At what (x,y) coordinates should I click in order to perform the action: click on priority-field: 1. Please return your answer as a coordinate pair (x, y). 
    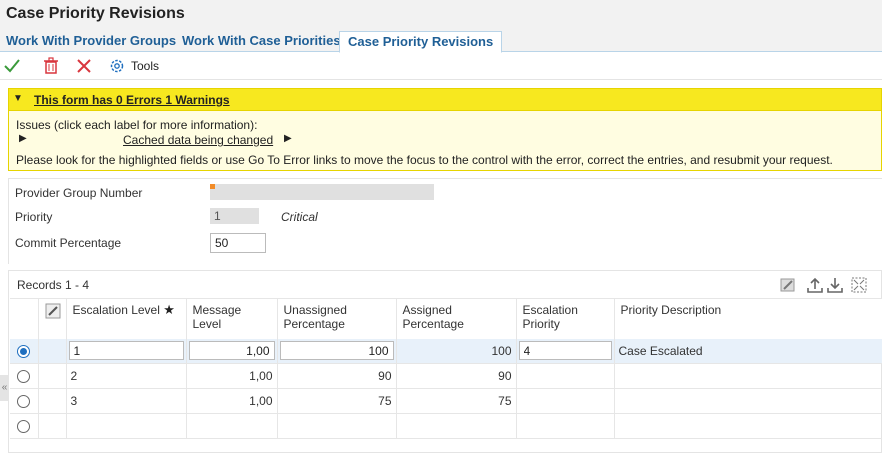
    Looking at the image, I should click on (234, 216).